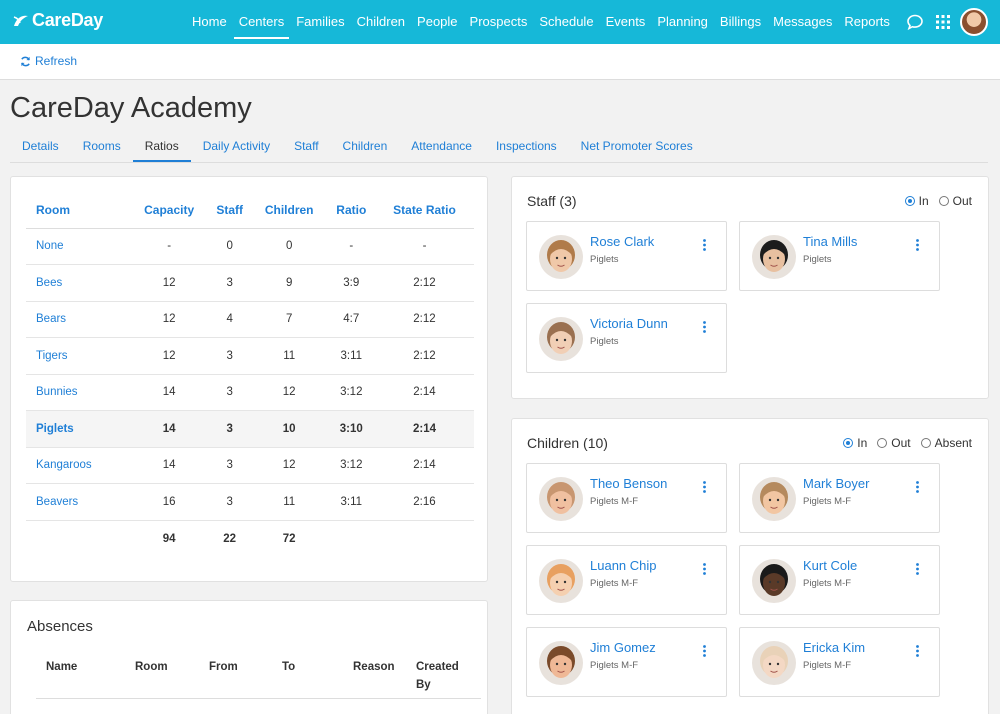 Image resolution: width=1000 pixels, height=714 pixels. I want to click on tab-daily-activity: Daily Activity, so click(236, 147).